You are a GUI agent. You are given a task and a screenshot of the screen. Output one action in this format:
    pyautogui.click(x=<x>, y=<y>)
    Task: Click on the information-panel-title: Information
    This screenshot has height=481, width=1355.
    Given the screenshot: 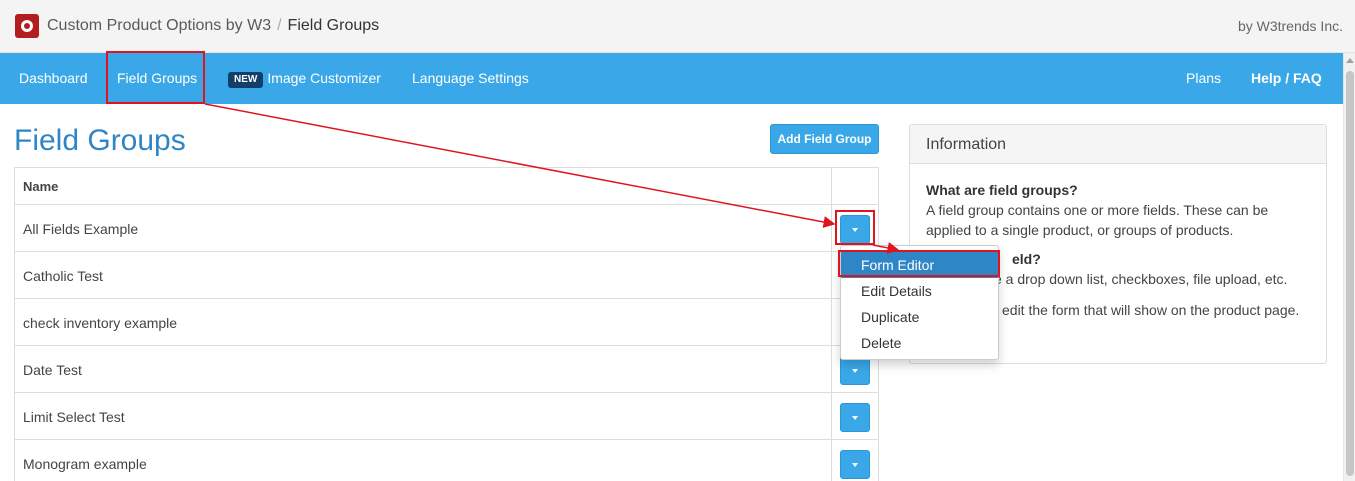 What is the action you would take?
    pyautogui.click(x=1118, y=144)
    